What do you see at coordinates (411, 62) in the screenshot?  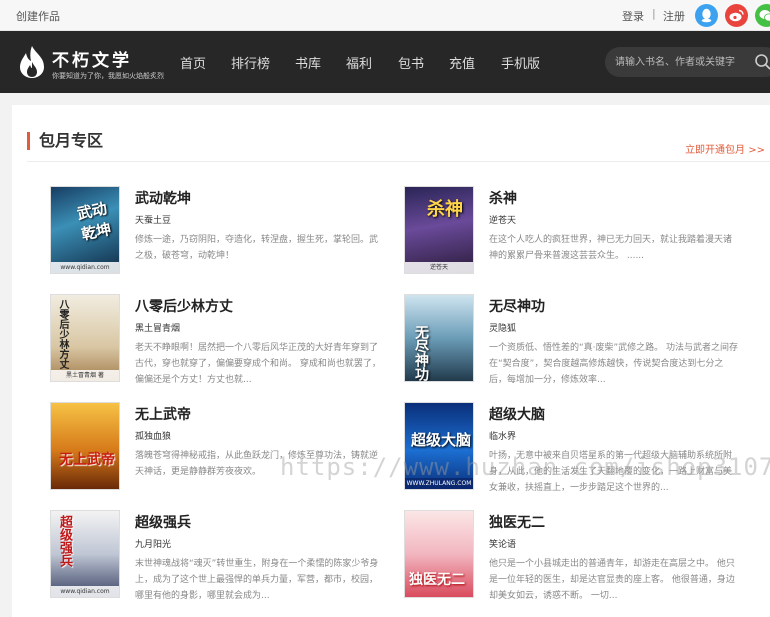 I see `nav-book-package: 包书` at bounding box center [411, 62].